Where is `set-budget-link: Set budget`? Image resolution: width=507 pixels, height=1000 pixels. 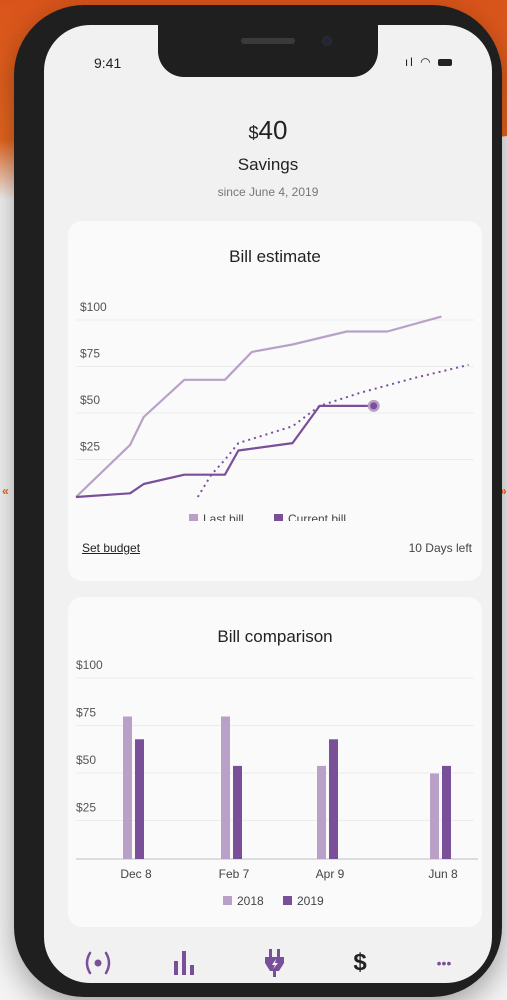 set-budget-link: Set budget is located at coordinates (111, 548).